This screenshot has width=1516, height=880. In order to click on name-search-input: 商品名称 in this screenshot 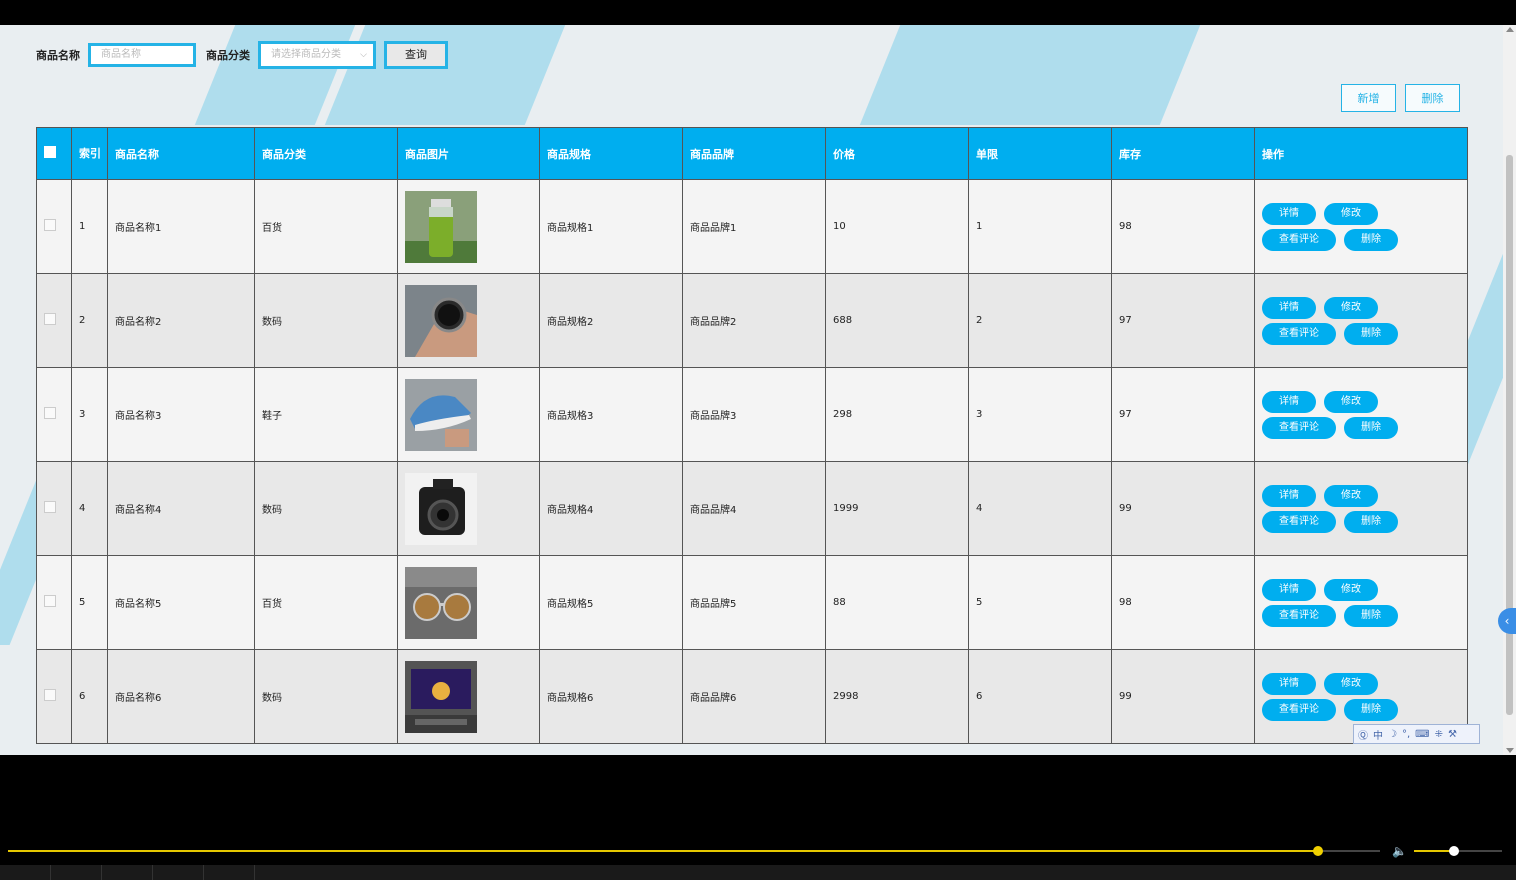, I will do `click(142, 55)`.